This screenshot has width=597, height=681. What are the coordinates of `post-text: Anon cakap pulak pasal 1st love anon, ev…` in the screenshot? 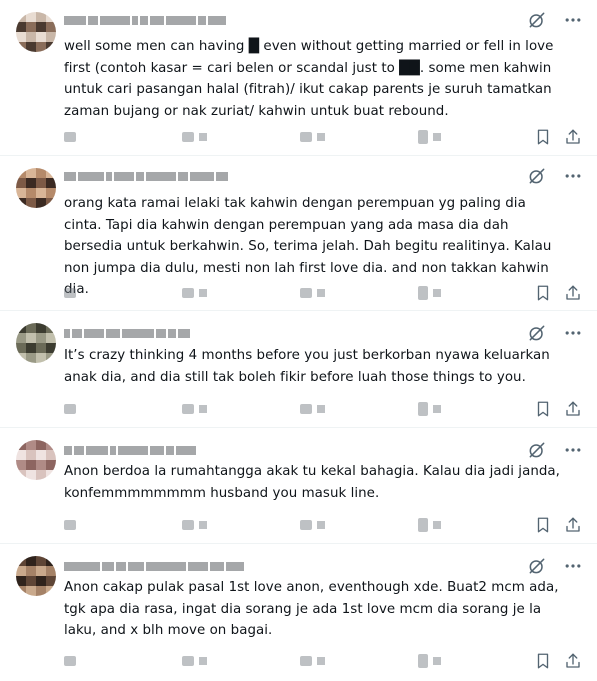 It's located at (311, 609).